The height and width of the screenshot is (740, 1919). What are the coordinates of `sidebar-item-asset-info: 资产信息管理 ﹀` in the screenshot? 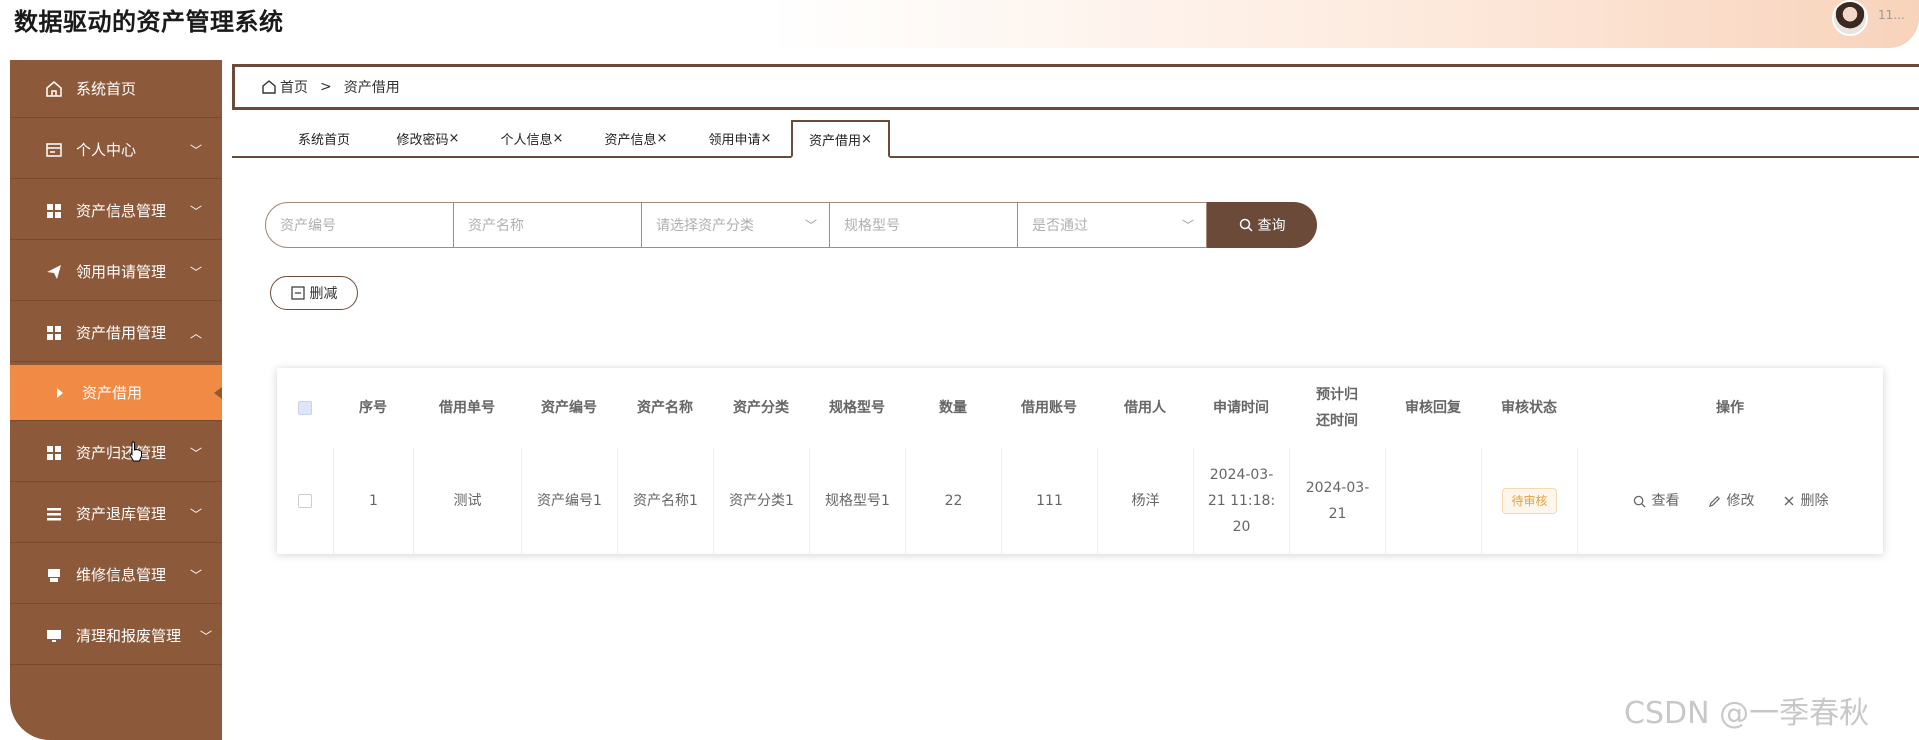 It's located at (116, 211).